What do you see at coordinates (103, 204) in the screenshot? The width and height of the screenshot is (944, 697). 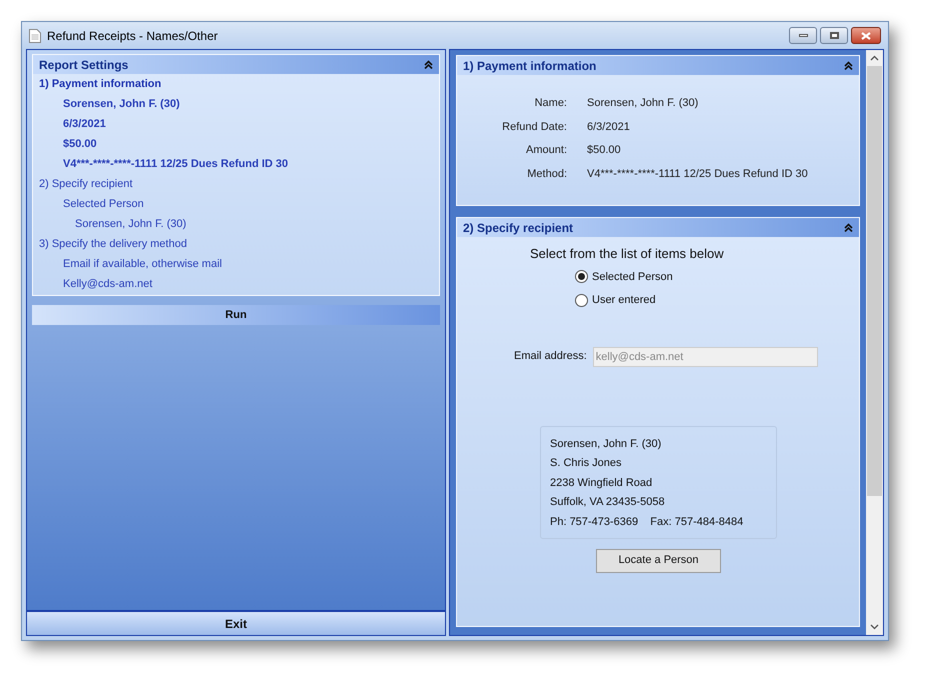 I see `summary-line: Selected Person` at bounding box center [103, 204].